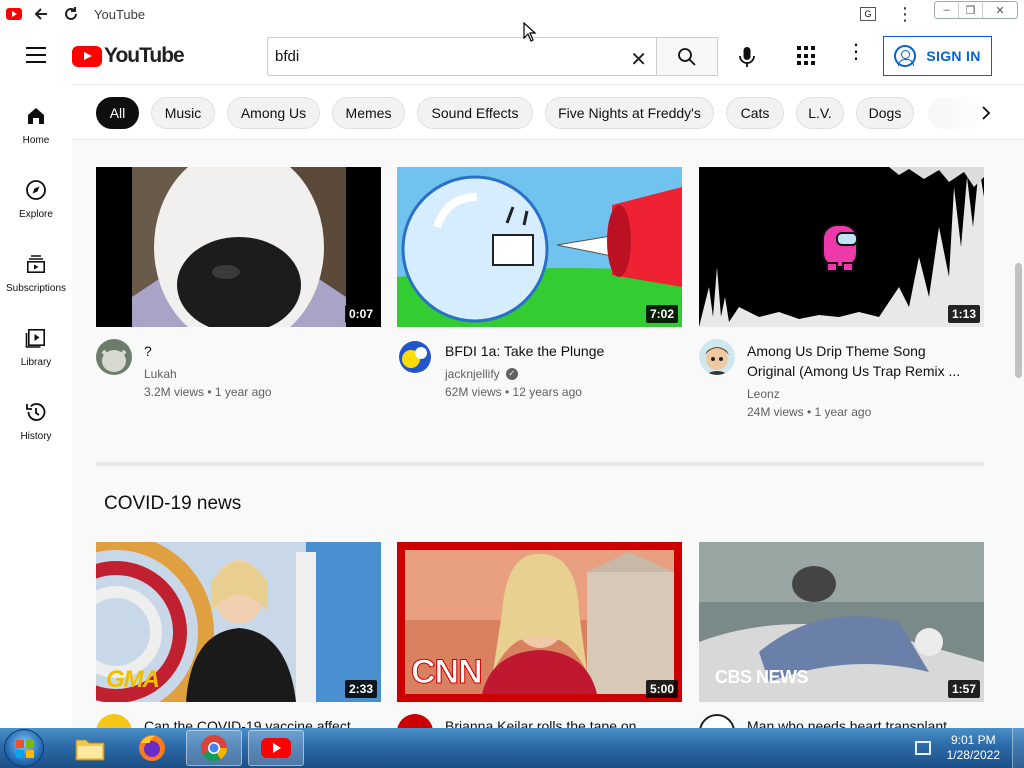 This screenshot has height=768, width=1024. I want to click on chevron-right-icon, so click(986, 113).